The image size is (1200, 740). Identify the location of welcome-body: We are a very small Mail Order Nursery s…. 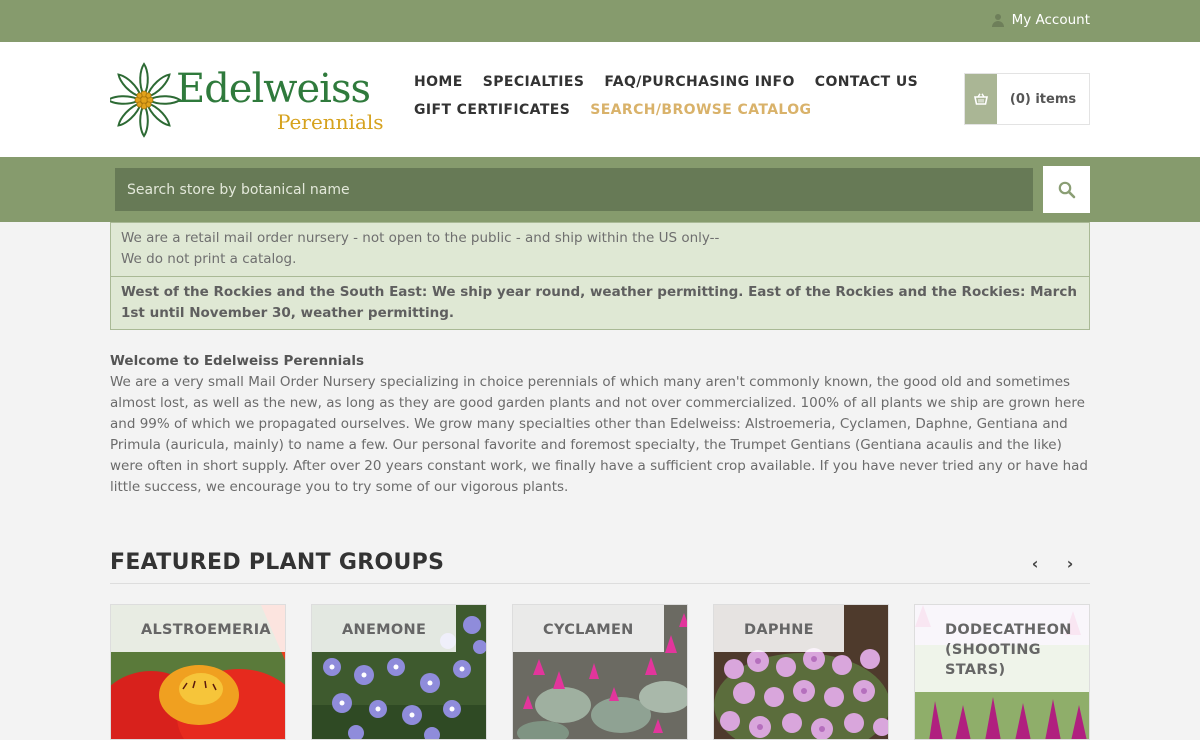
(599, 434).